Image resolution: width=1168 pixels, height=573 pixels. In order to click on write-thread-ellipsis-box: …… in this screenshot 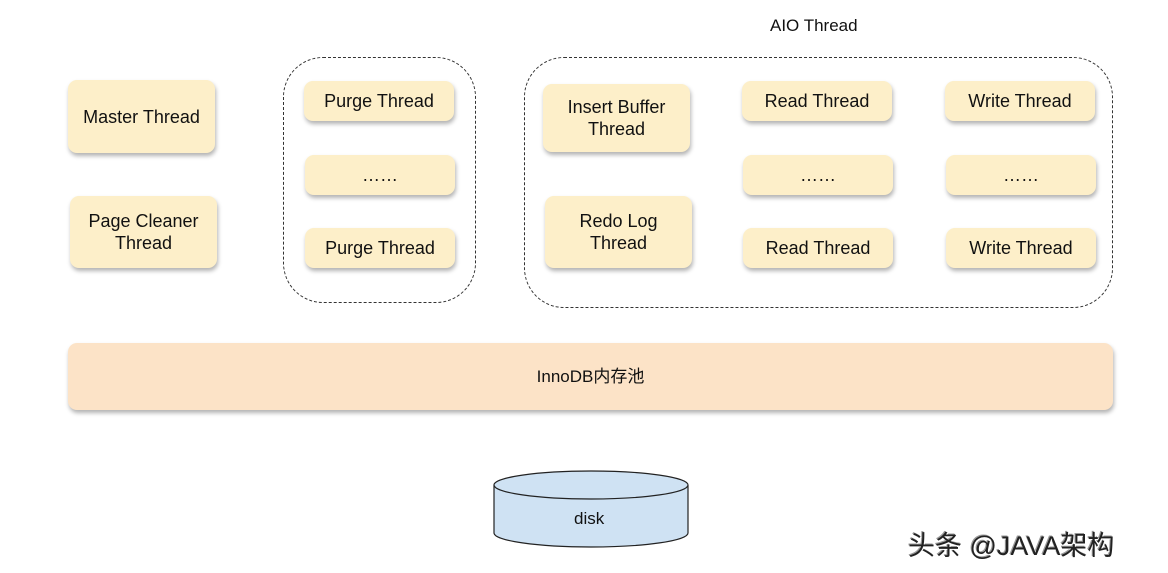, I will do `click(1021, 175)`.